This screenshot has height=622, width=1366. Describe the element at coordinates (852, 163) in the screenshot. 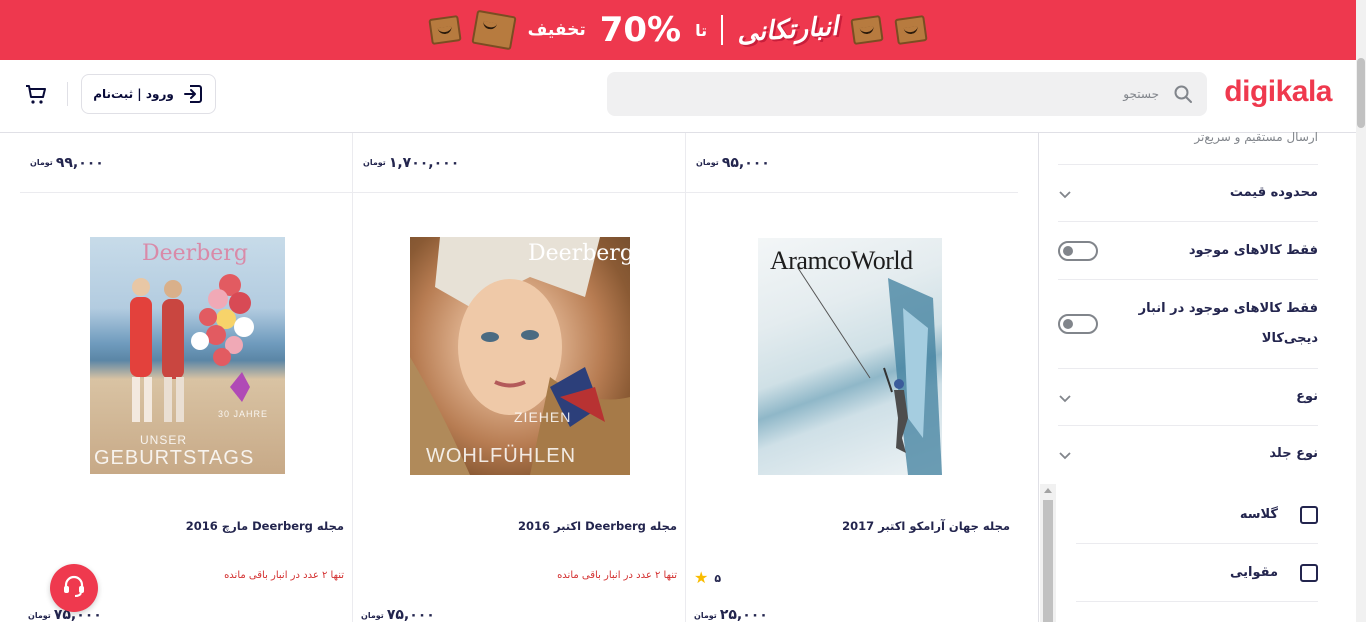

I see `previous-row-price: تومان ۹۵,۰۰۰` at that location.